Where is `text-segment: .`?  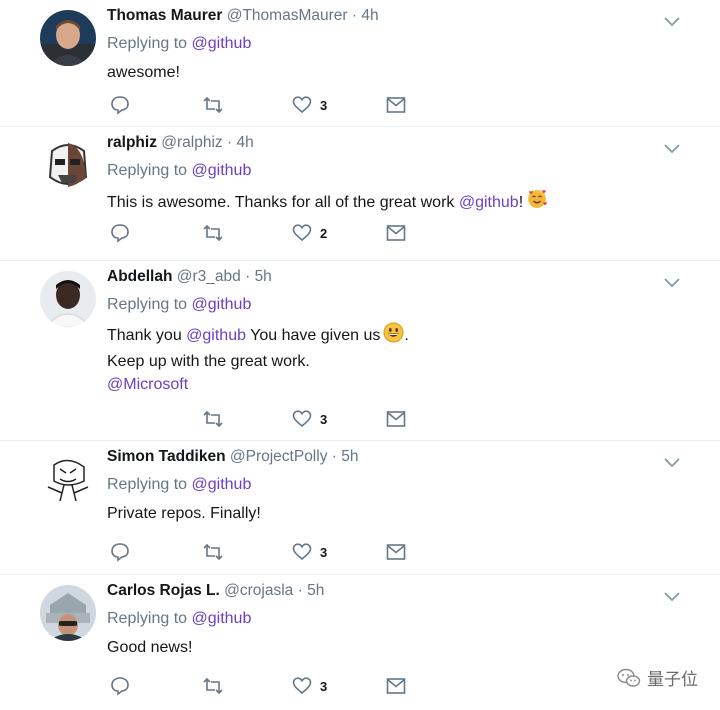
text-segment: . is located at coordinates (406, 335).